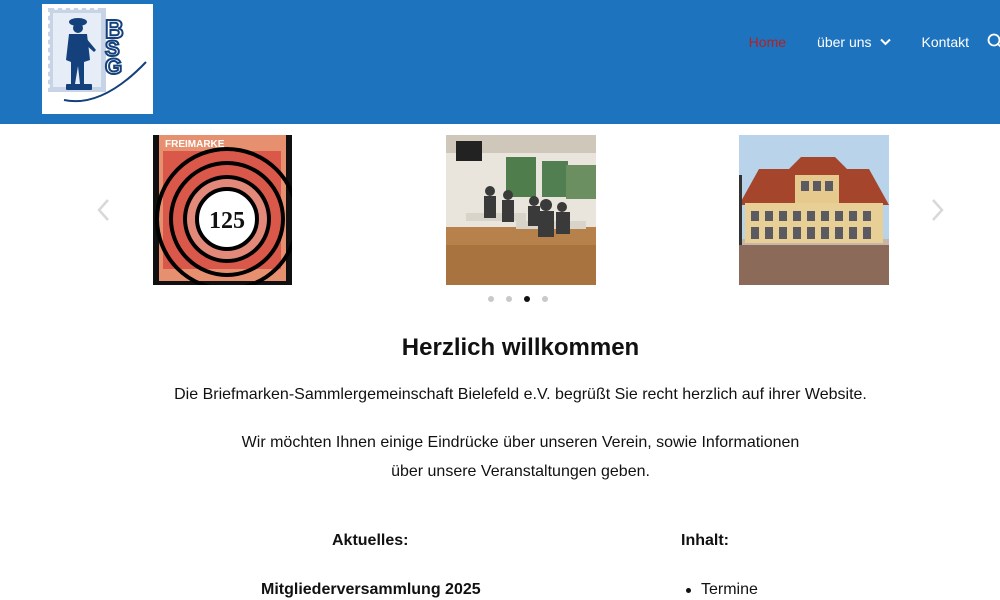 The width and height of the screenshot is (1000, 600). Describe the element at coordinates (844, 42) in the screenshot. I see `nav-ueber-uns-label: über uns` at that location.